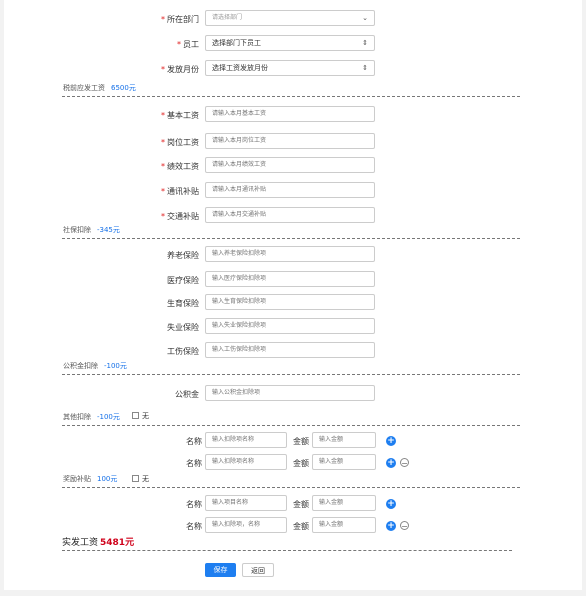 The image size is (586, 596). What do you see at coordinates (139, 166) in the screenshot?
I see `performance-salary-label: 绩效工资` at bounding box center [139, 166].